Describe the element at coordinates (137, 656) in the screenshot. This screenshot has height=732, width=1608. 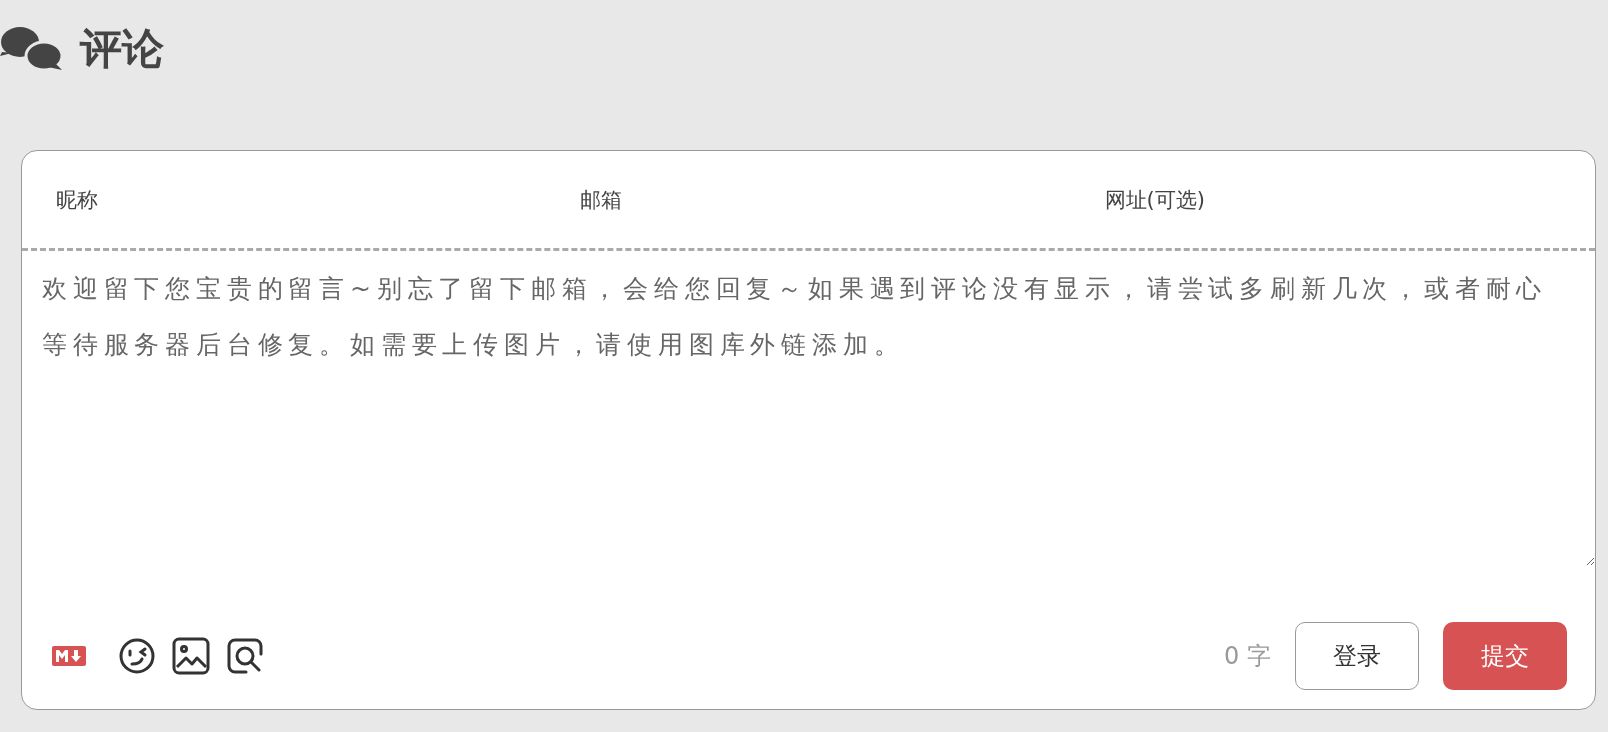
I see `emoji-icon` at that location.